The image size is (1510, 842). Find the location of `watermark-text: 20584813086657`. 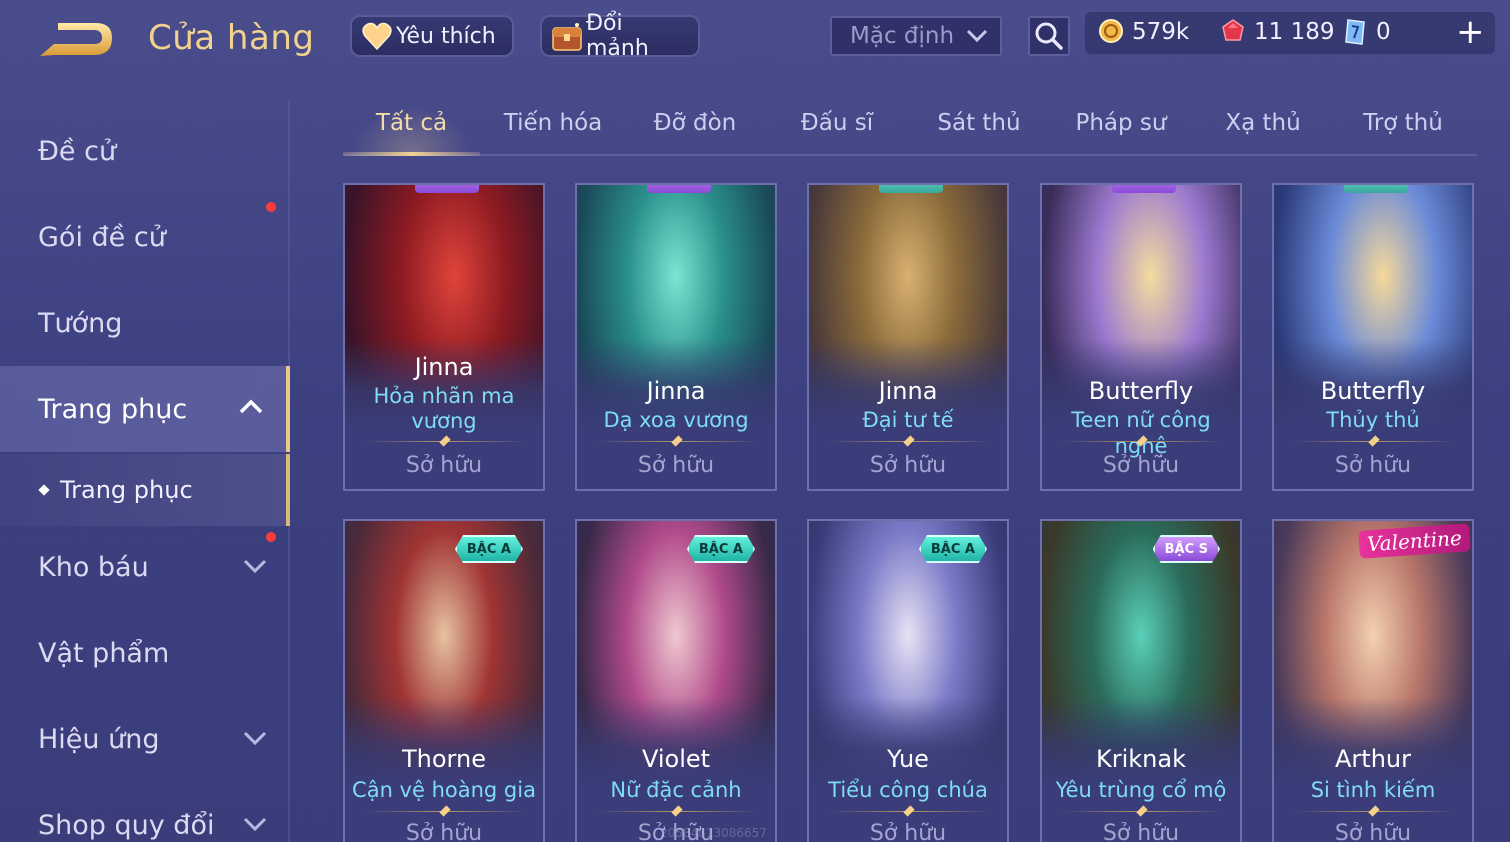

watermark-text: 20584813086657 is located at coordinates (713, 833).